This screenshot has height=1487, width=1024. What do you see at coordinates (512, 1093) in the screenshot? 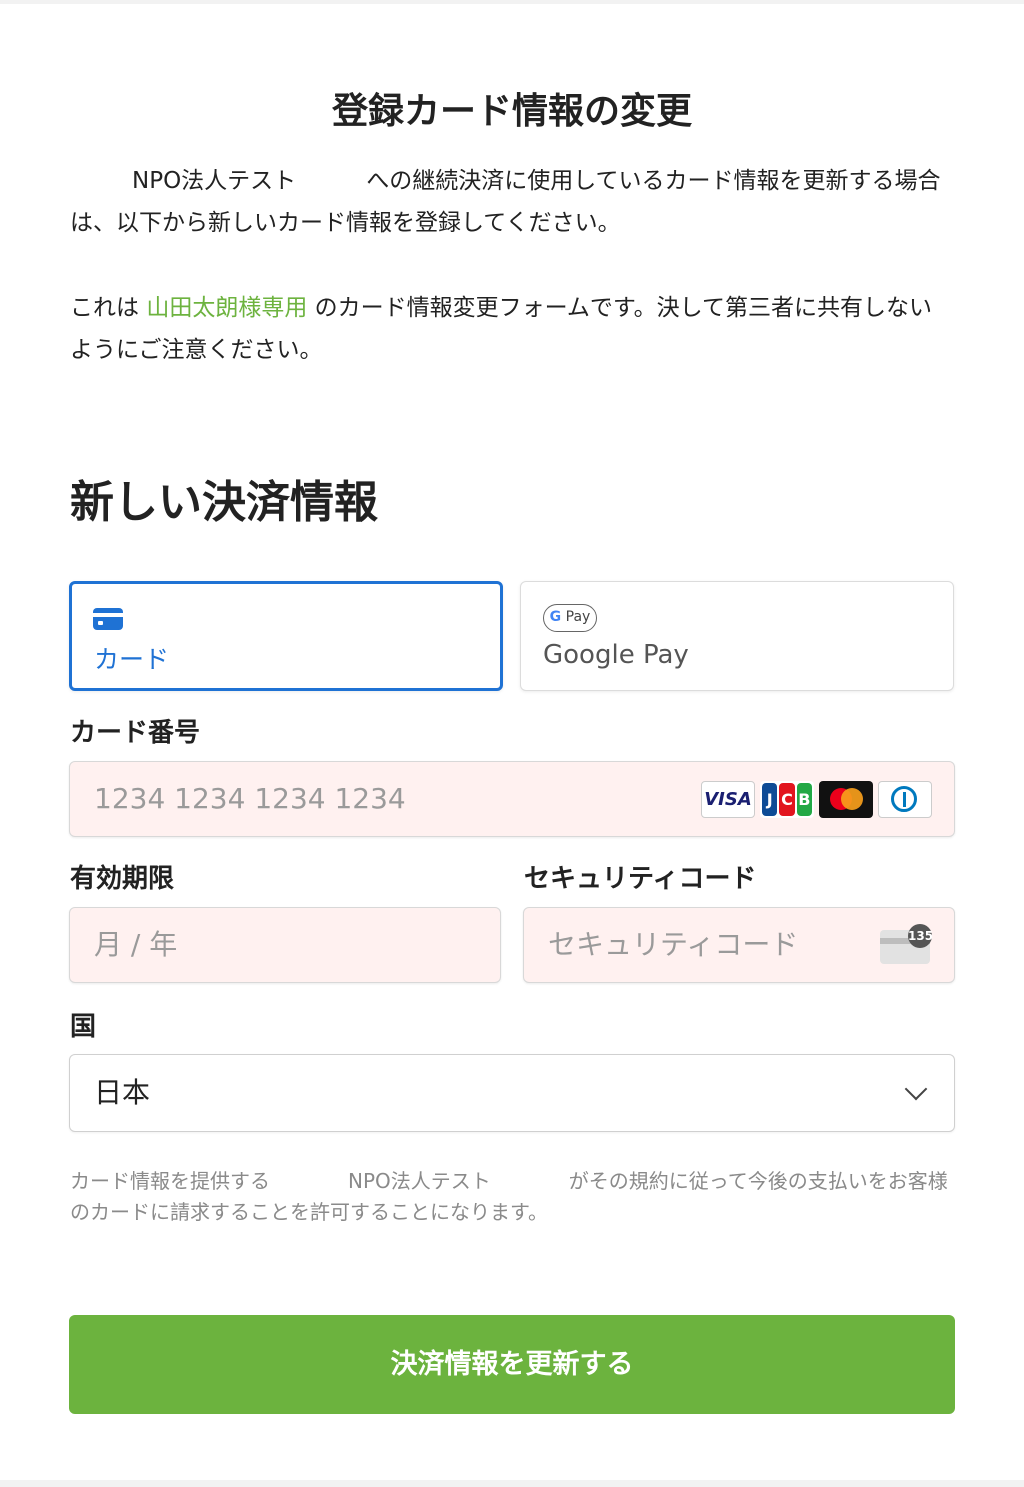
I see `country-select: 日本` at bounding box center [512, 1093].